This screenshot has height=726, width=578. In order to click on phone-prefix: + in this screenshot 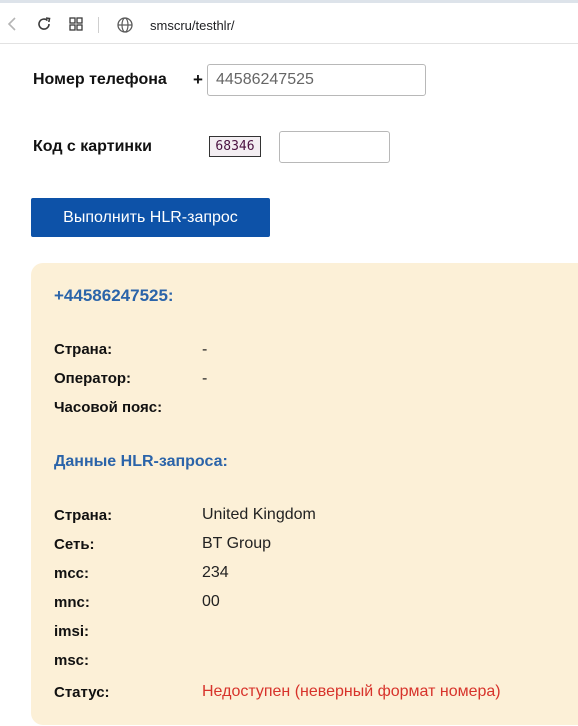, I will do `click(198, 79)`.